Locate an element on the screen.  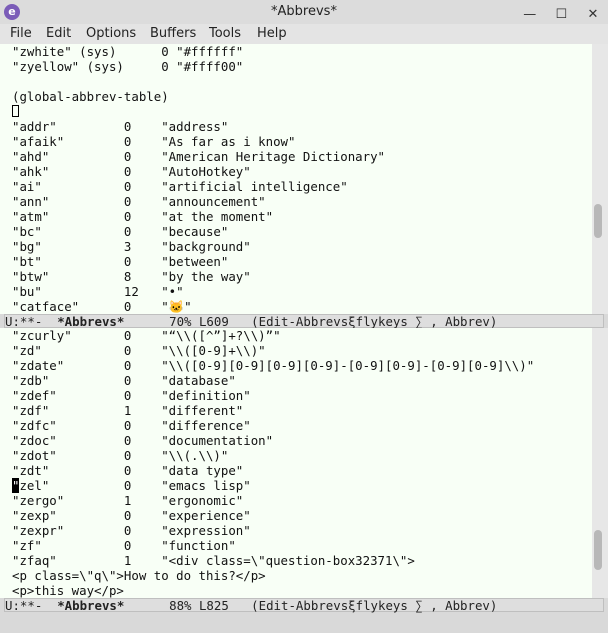
buffer-line: "zexp" 0 "experience" is located at coordinates (131, 515).